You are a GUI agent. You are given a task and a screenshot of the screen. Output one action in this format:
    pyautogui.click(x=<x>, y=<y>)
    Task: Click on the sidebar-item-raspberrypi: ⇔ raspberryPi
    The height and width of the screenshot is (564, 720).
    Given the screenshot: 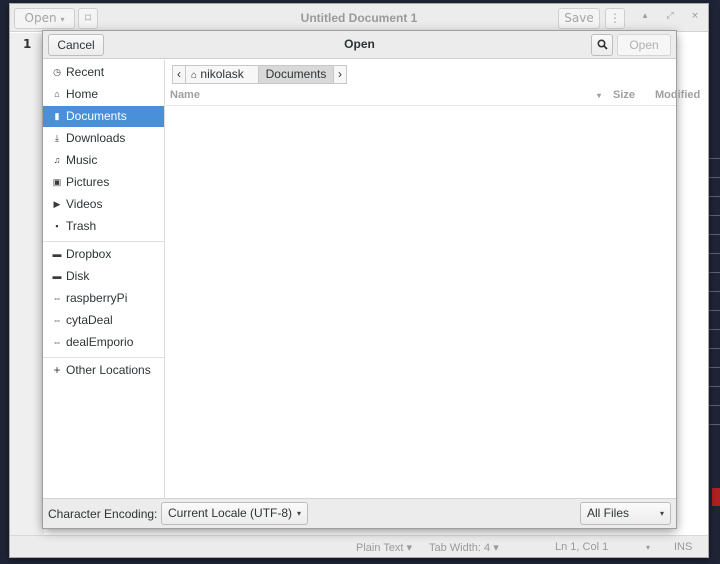 What is the action you would take?
    pyautogui.click(x=103, y=298)
    